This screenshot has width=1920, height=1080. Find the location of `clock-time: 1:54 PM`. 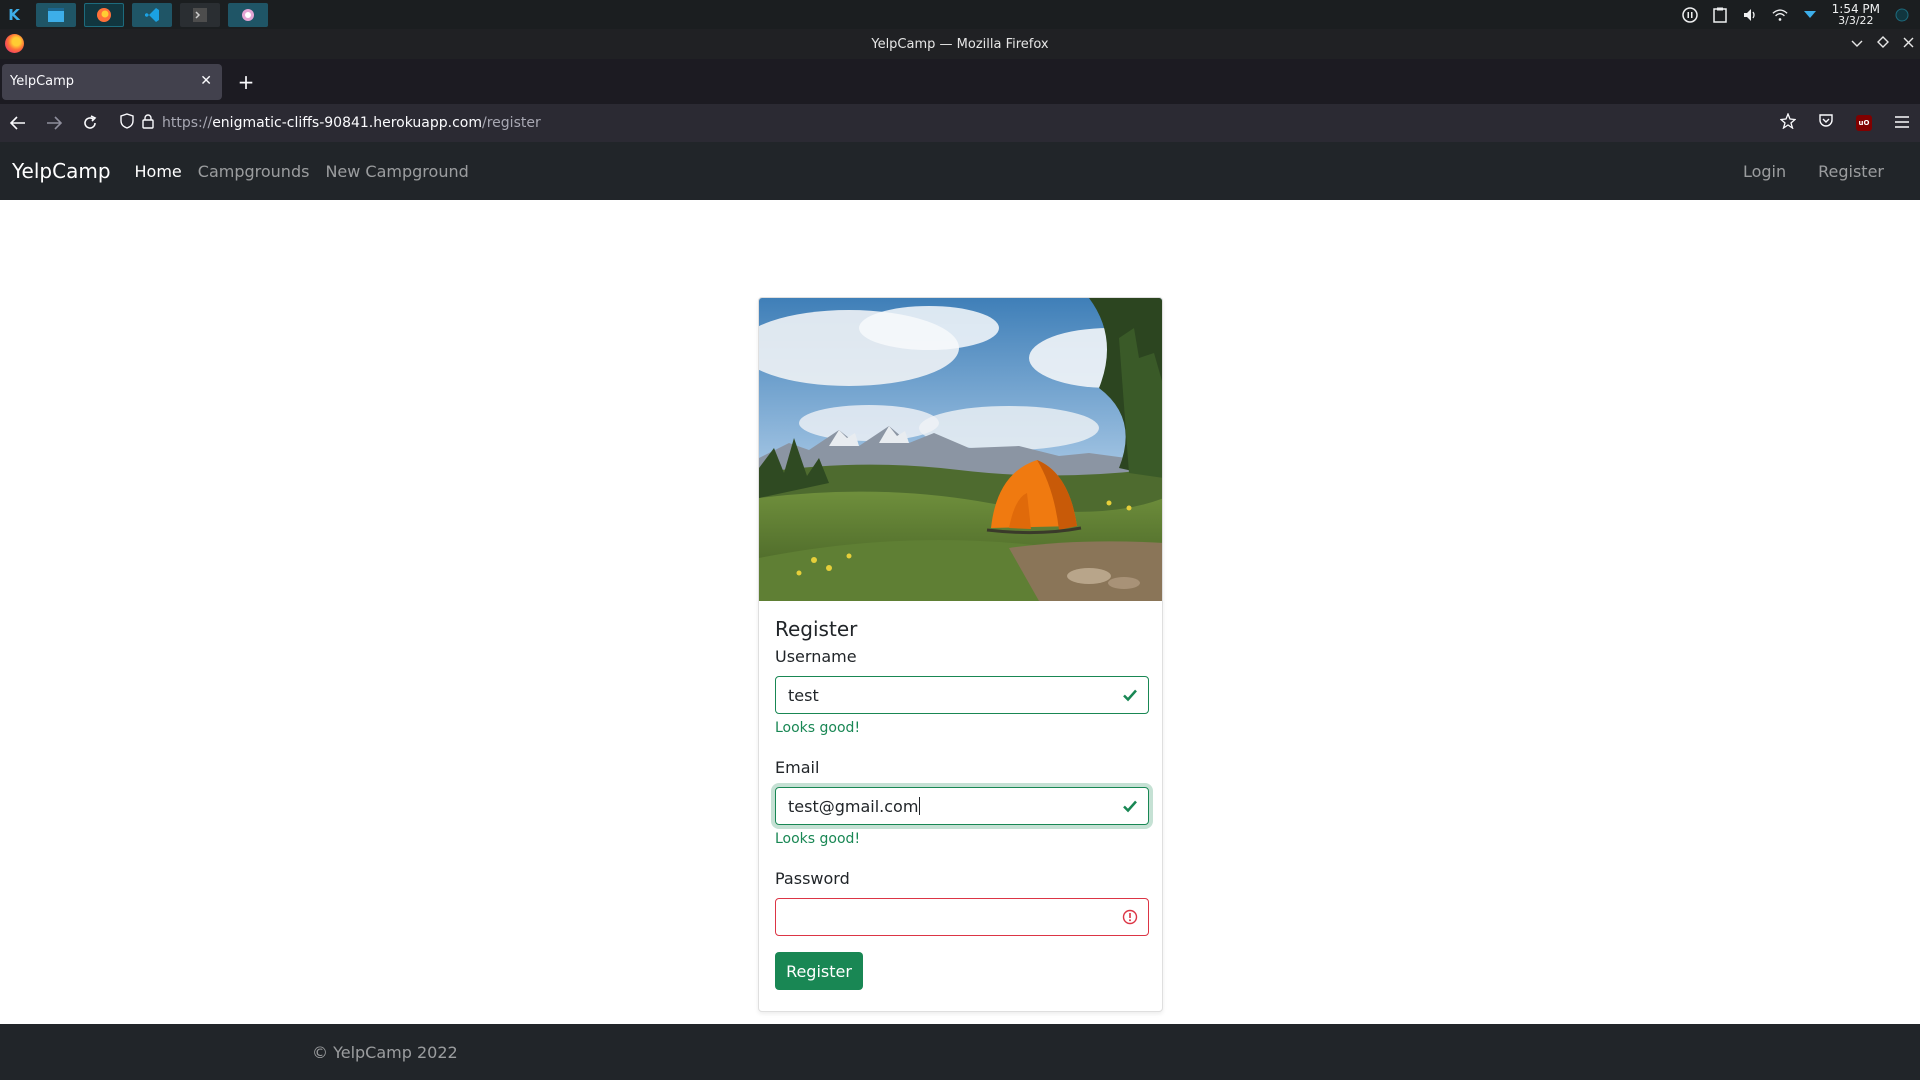

clock-time: 1:54 PM is located at coordinates (1855, 8).